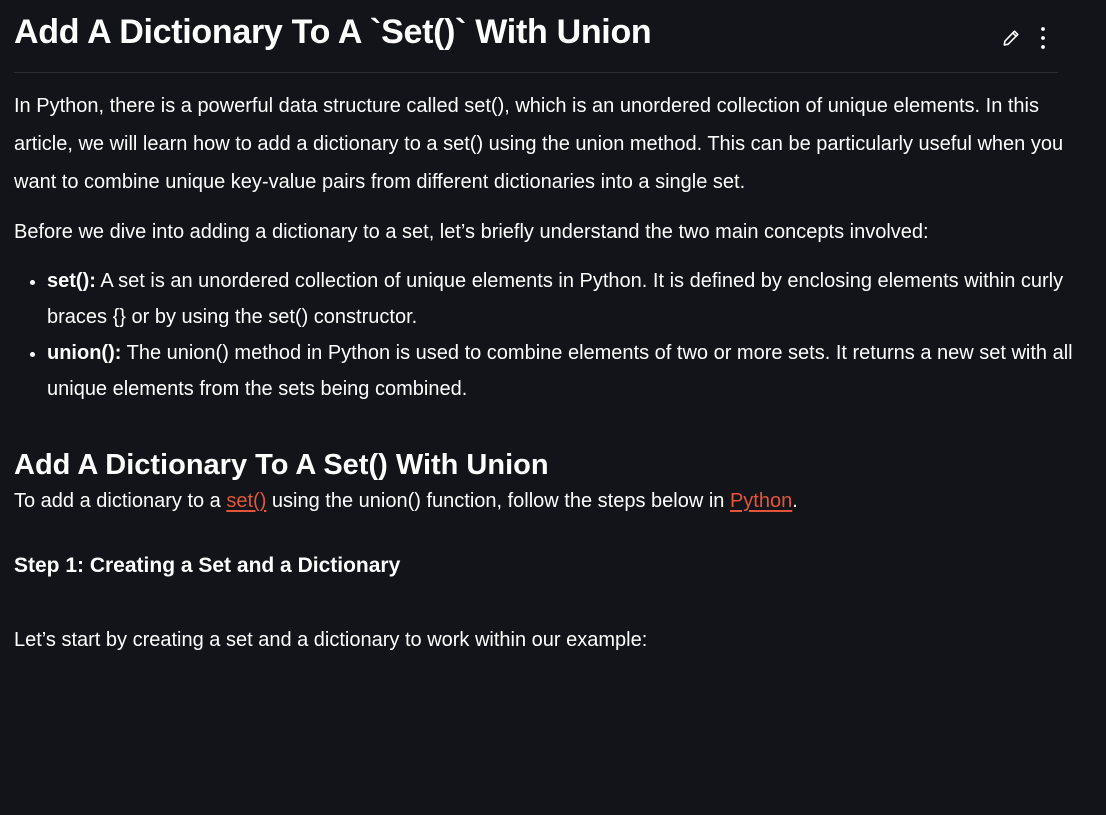  What do you see at coordinates (84, 353) in the screenshot?
I see `concept-term: union():` at bounding box center [84, 353].